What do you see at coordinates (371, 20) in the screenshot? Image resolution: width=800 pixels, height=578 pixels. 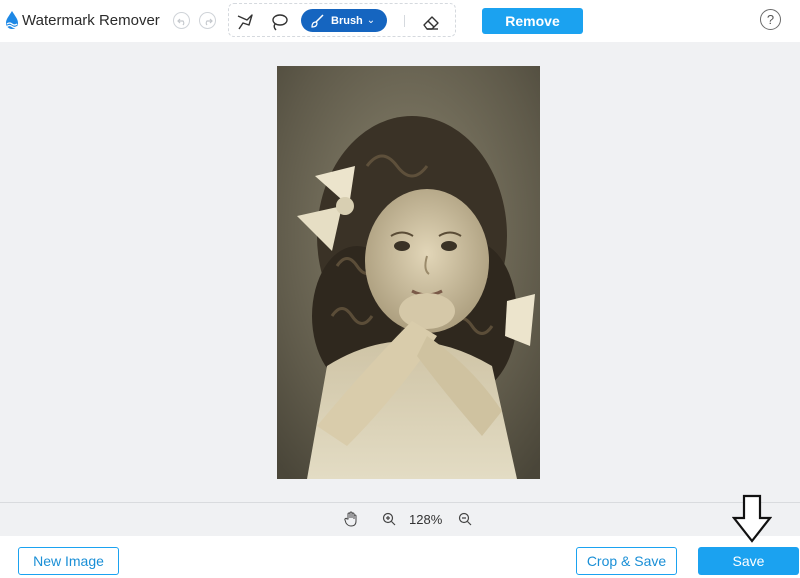 I see `chevron-down-icon: ⌄` at bounding box center [371, 20].